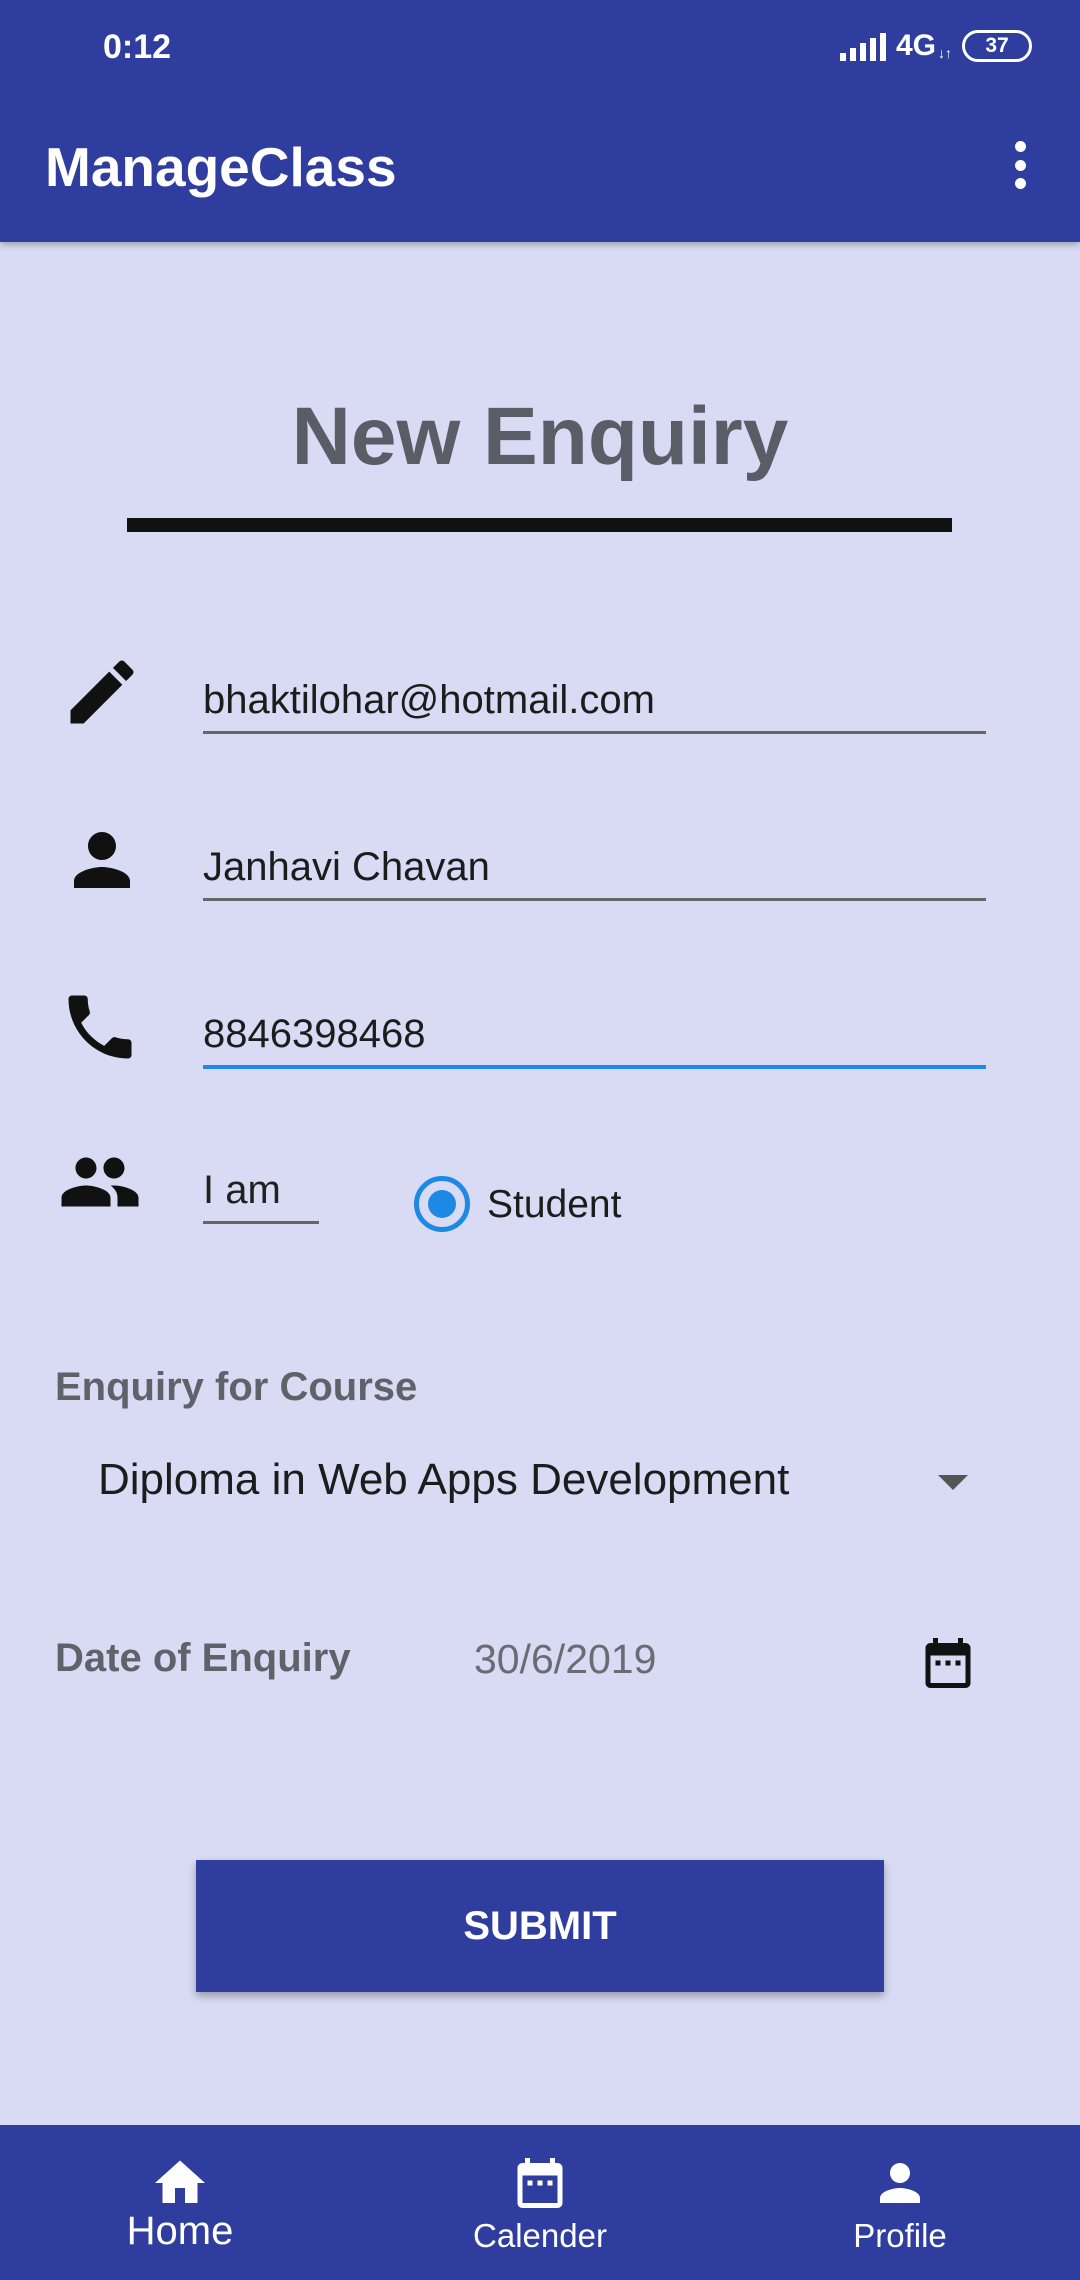 Image resolution: width=1080 pixels, height=2280 pixels. Describe the element at coordinates (236, 1387) in the screenshot. I see `course-label: Enquiry for Course` at that location.